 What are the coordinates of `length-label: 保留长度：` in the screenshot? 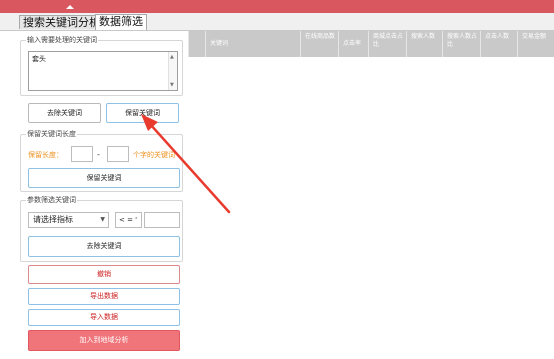 It's located at (45, 155).